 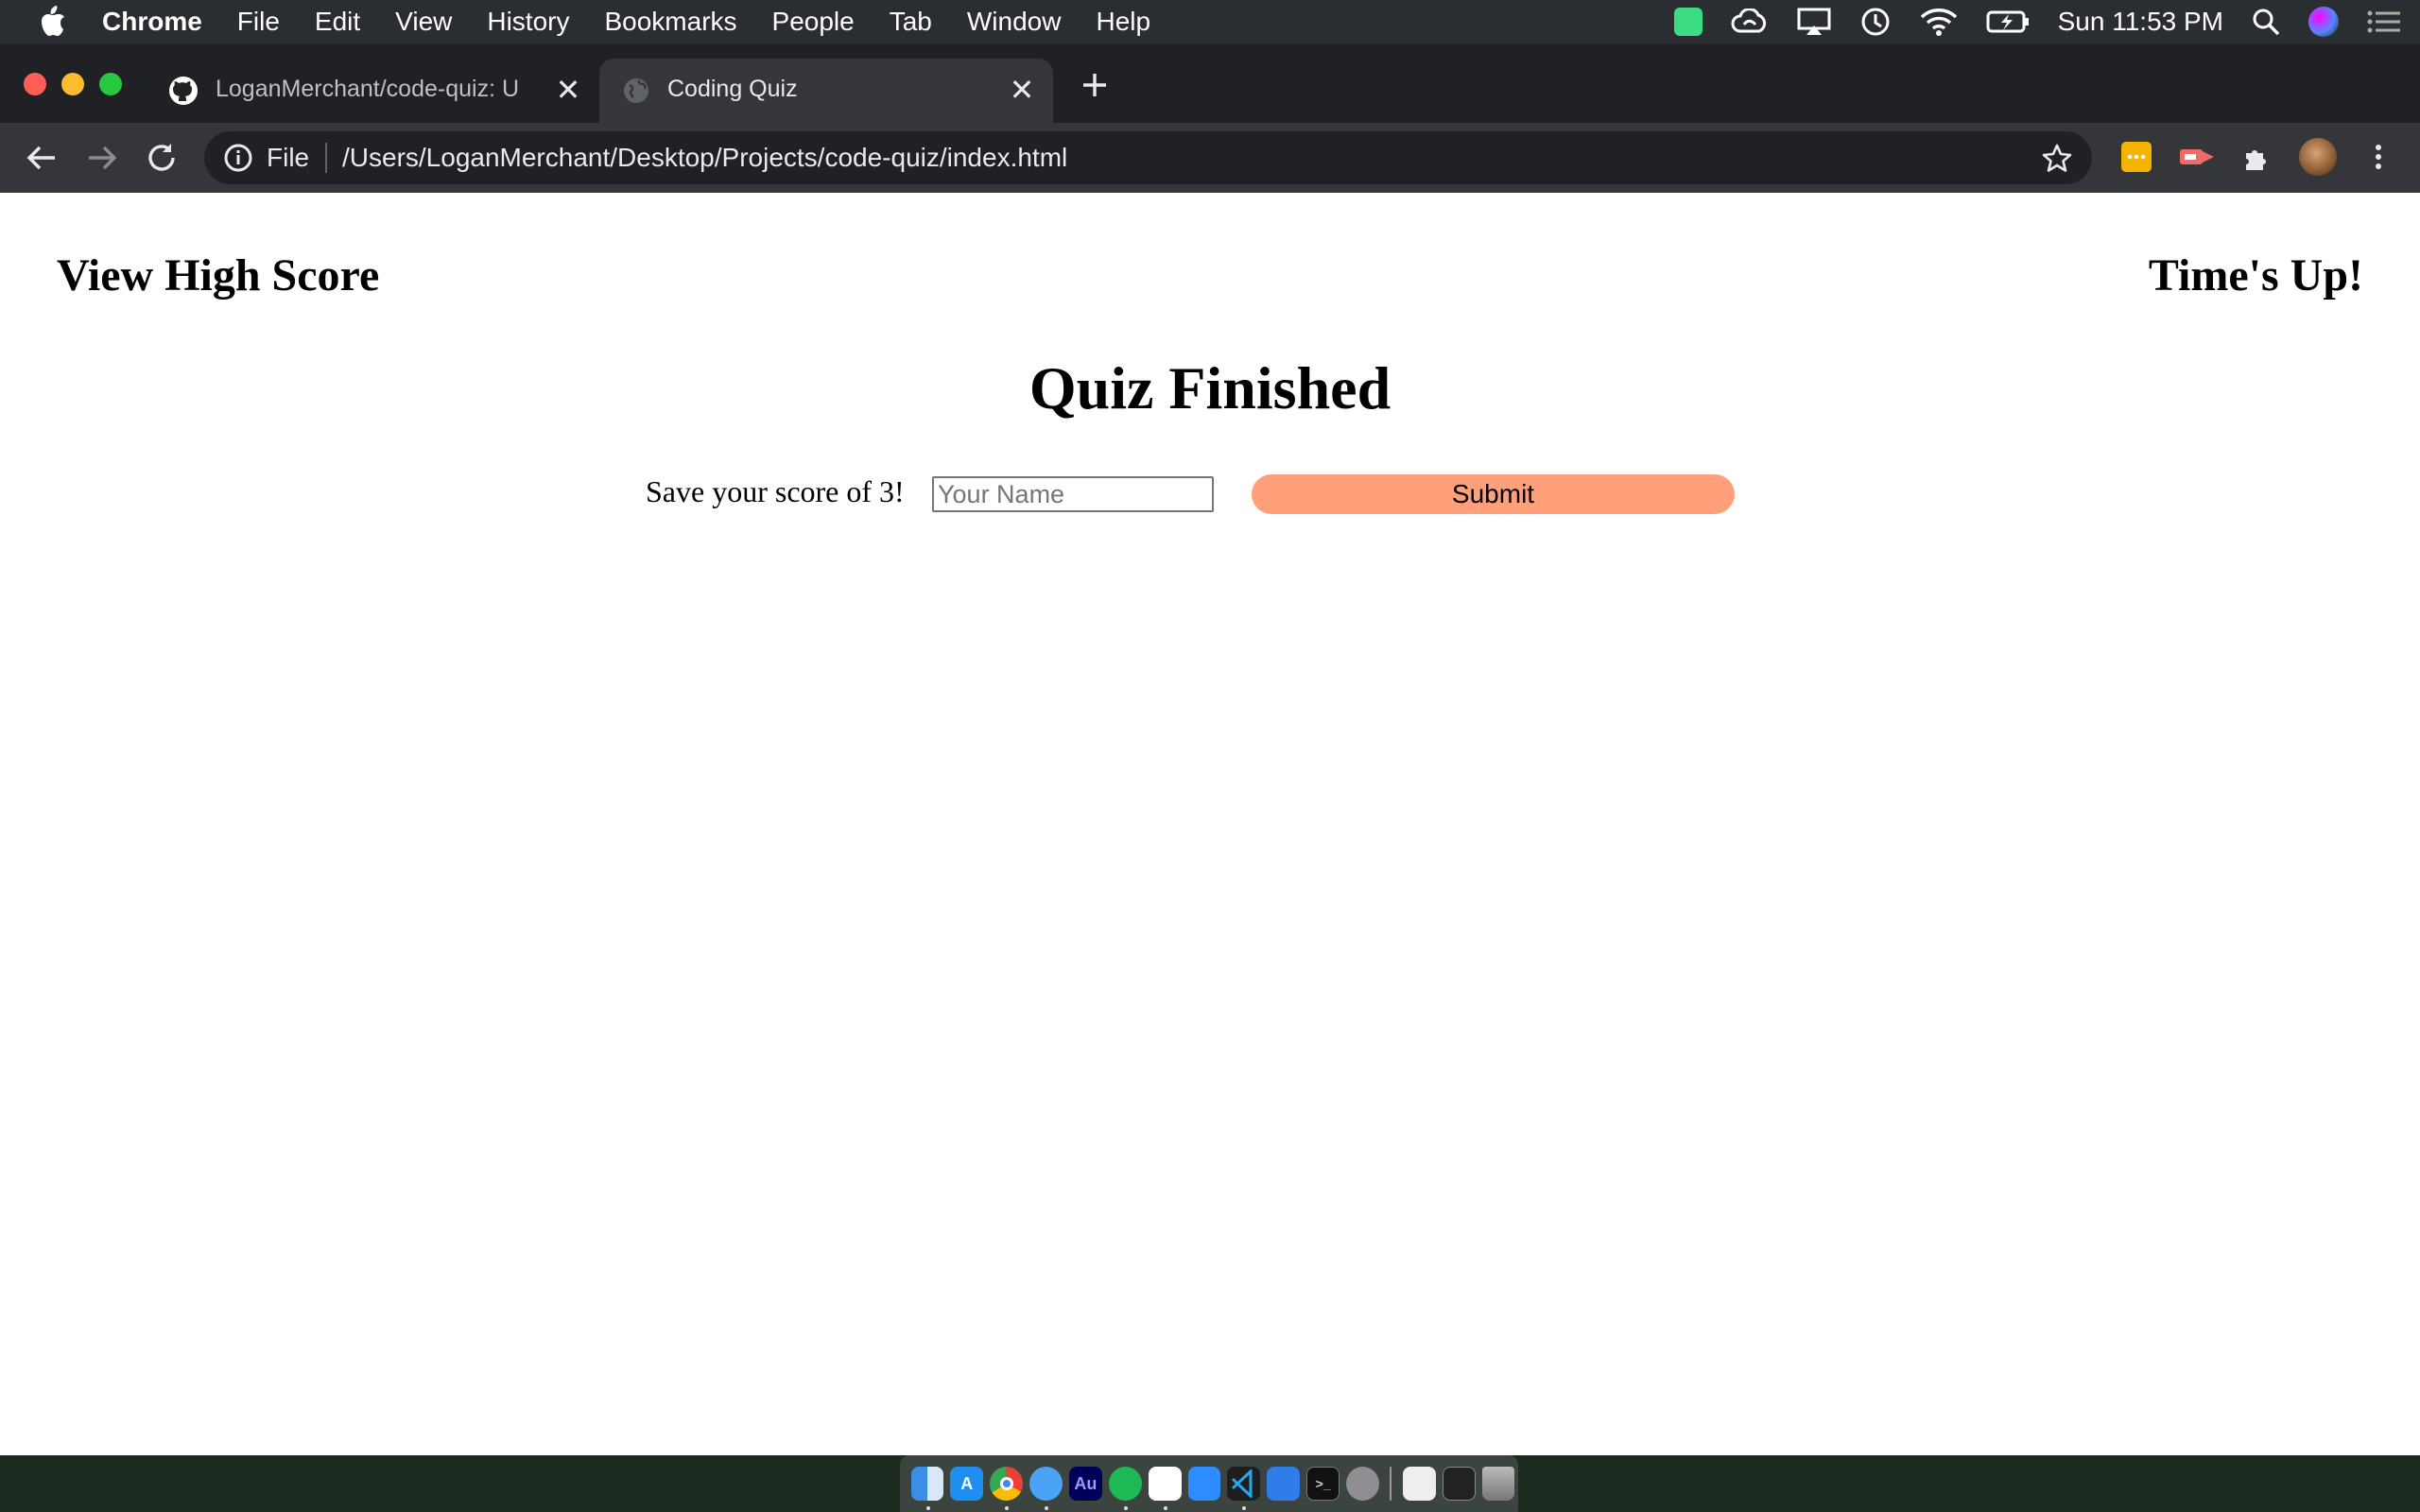 I want to click on macos-dock: A Au >_, so click(x=1209, y=1483).